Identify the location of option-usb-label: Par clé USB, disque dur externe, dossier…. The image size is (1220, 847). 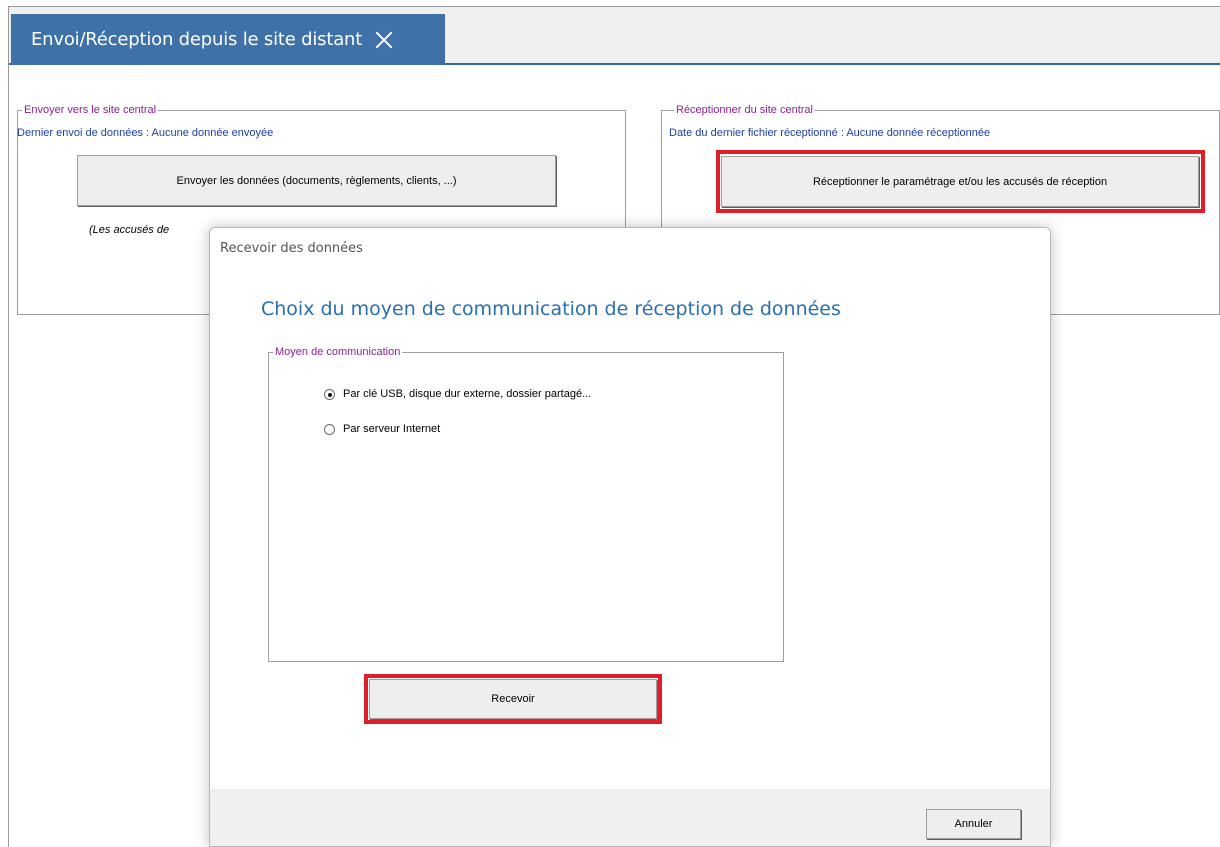
(467, 394).